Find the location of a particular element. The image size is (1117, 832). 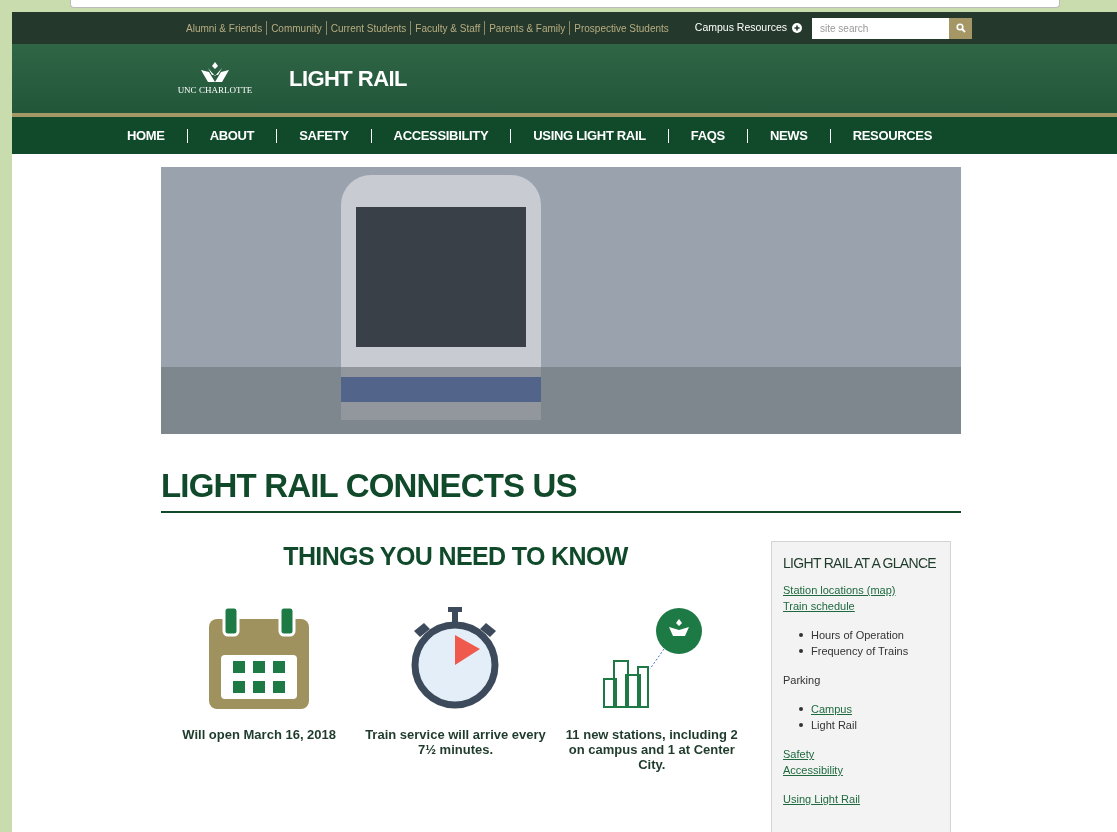

university-logo: UNC CHARLOTTE is located at coordinates (215, 78).